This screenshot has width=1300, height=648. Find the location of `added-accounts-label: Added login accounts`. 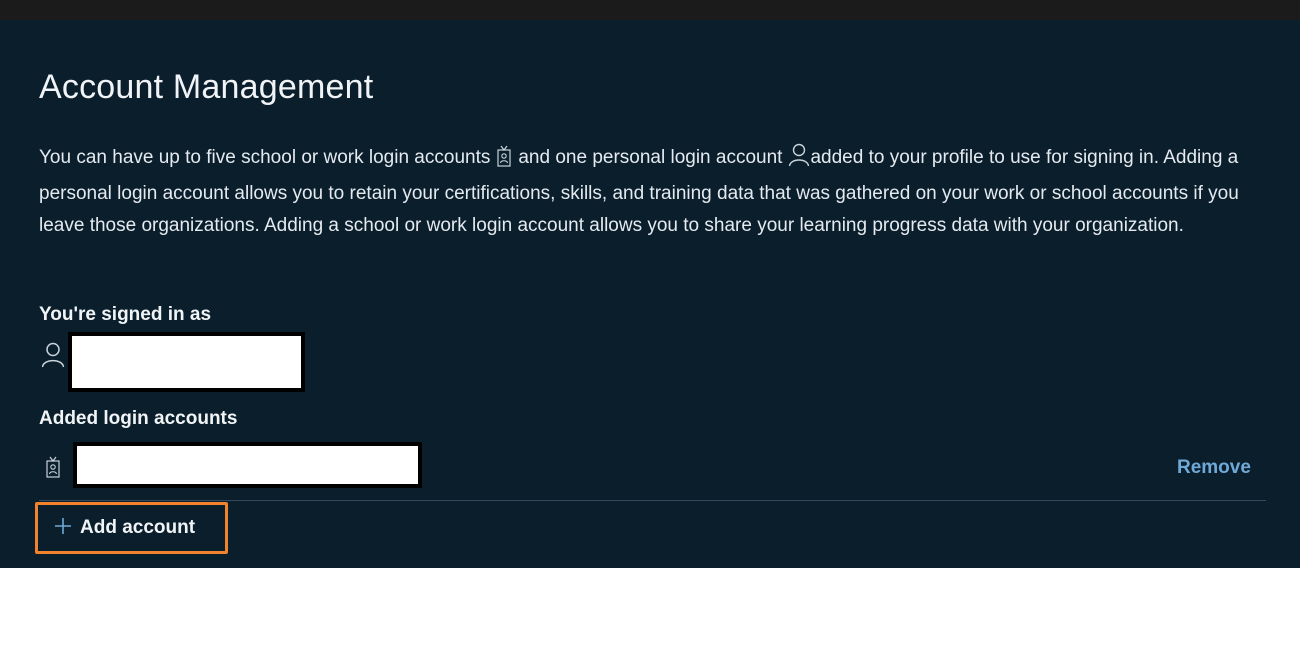

added-accounts-label: Added login accounts is located at coordinates (138, 418).